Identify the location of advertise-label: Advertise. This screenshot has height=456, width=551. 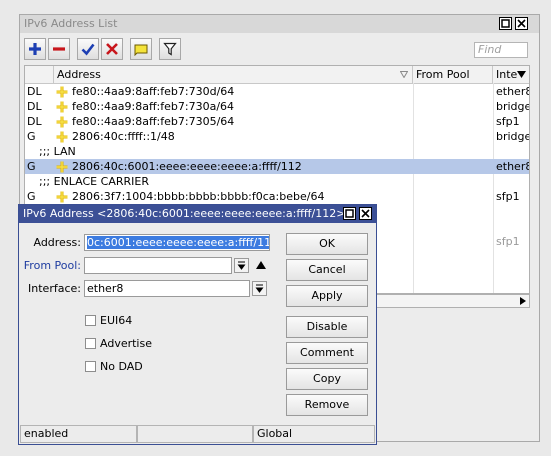
(126, 343).